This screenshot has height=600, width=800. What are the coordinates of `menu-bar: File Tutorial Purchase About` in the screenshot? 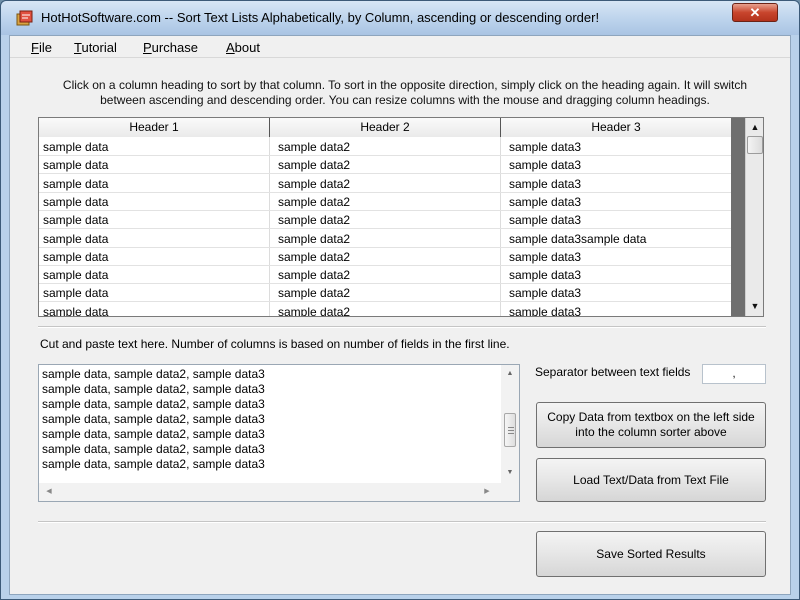 It's located at (400, 47).